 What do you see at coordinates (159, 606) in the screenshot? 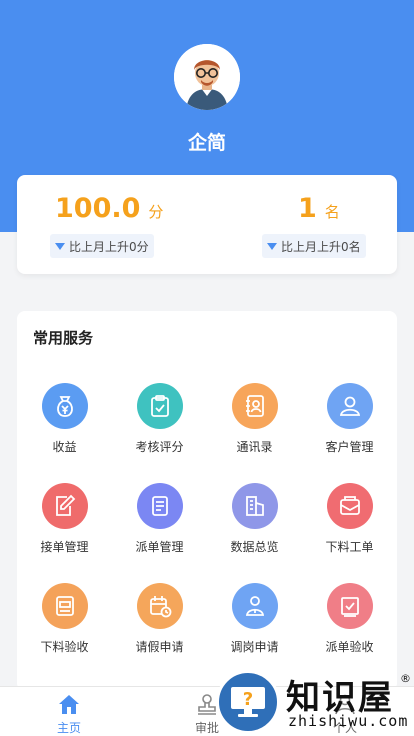
I see `calendar-clock-icon` at bounding box center [159, 606].